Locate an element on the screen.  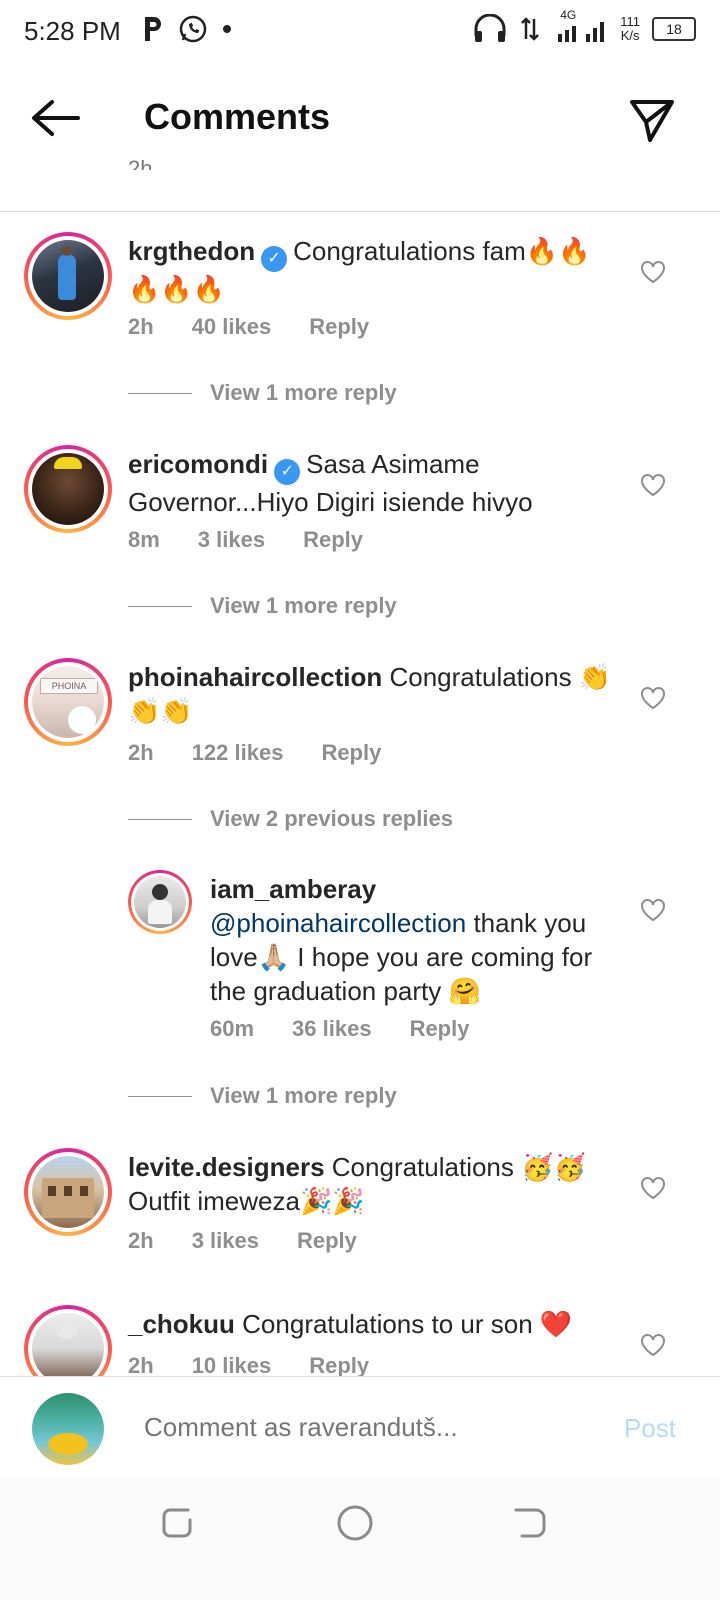
recent-apps-icon is located at coordinates (178, 1522).